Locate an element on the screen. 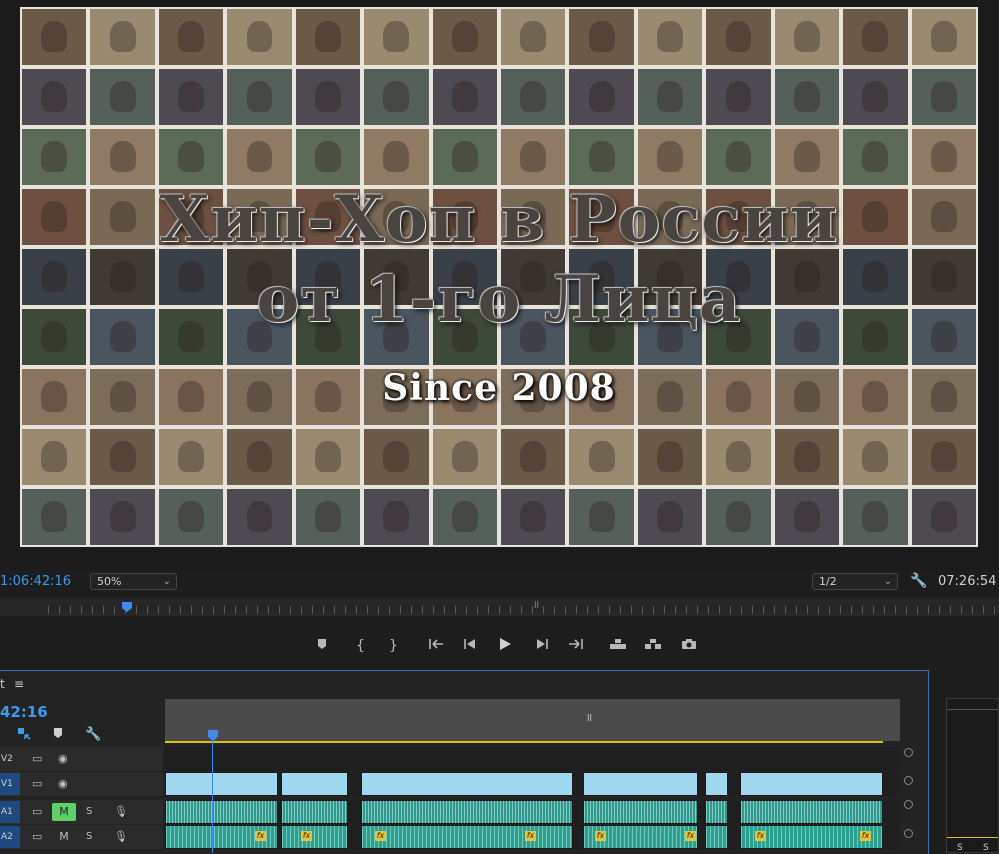  track-label: V2 is located at coordinates (10, 759).